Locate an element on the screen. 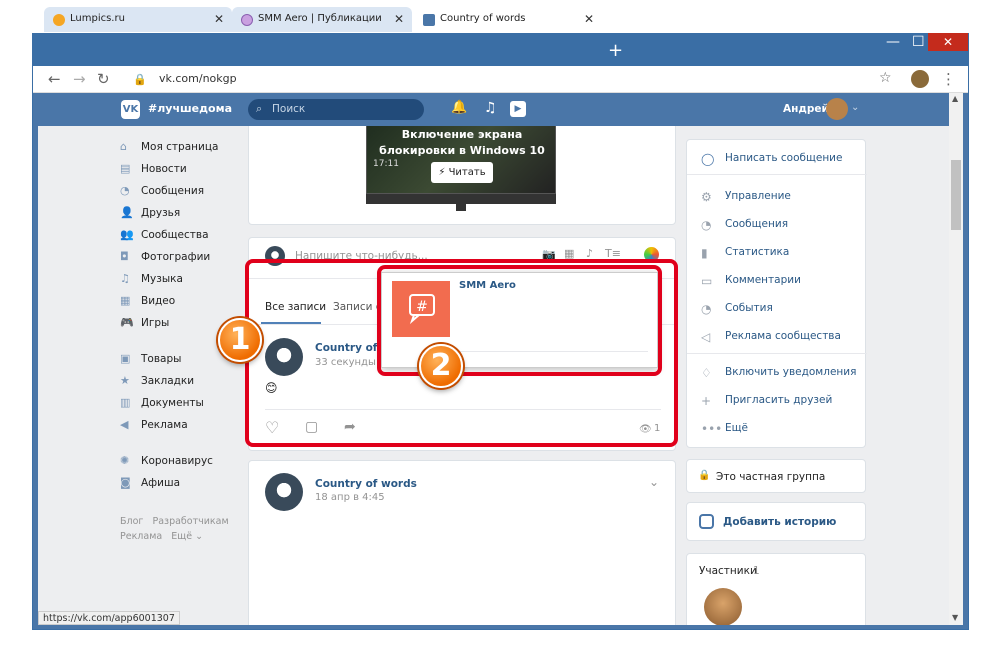  left-menu-label: Афиша is located at coordinates (161, 483).